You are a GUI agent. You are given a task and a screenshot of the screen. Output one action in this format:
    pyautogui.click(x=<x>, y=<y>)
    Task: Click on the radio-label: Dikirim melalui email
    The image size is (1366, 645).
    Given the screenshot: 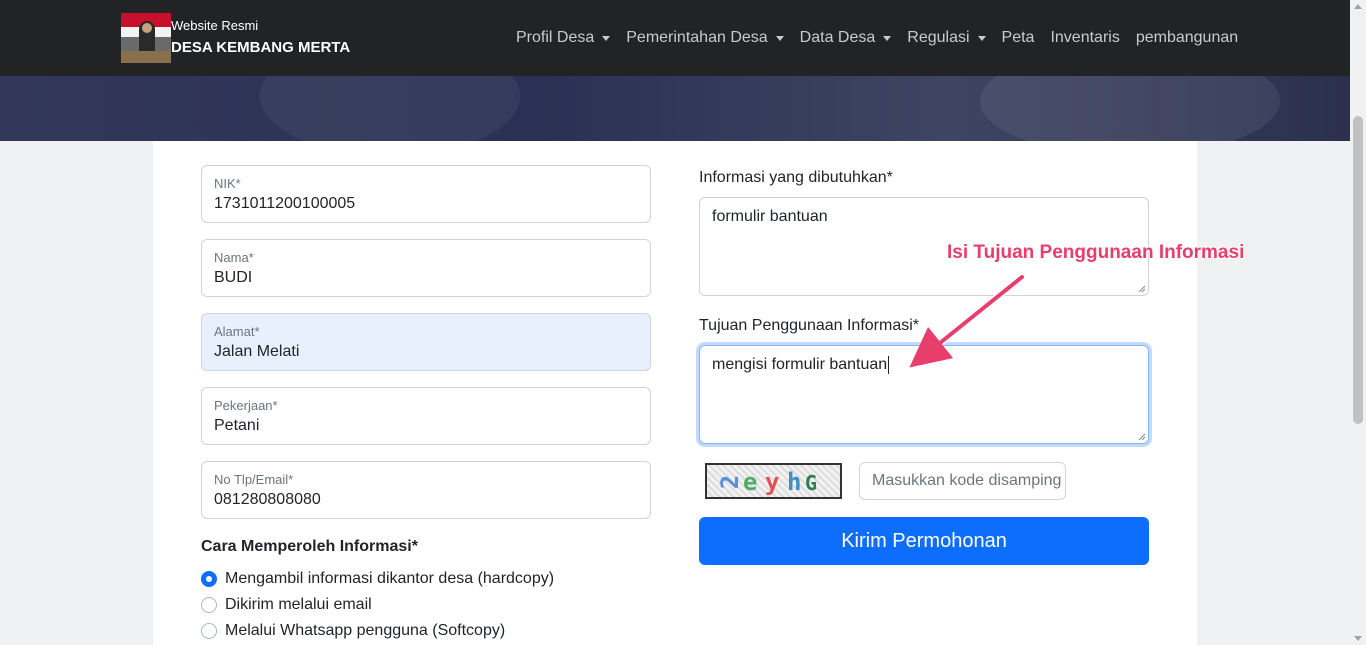 What is the action you would take?
    pyautogui.click(x=298, y=604)
    